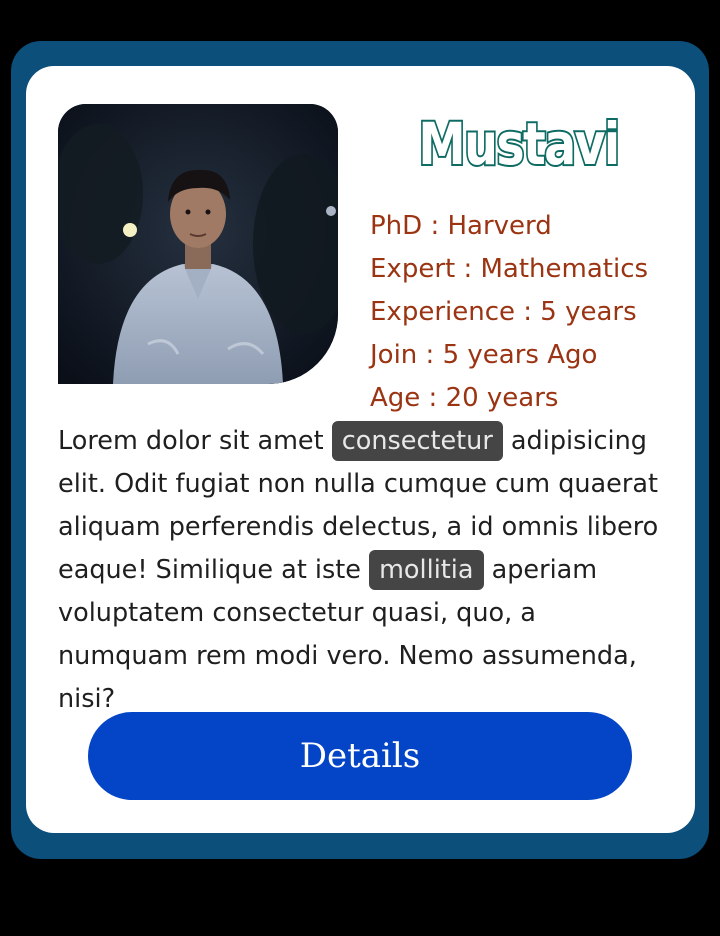  What do you see at coordinates (426, 570) in the screenshot?
I see `bio-tag: mollitia` at bounding box center [426, 570].